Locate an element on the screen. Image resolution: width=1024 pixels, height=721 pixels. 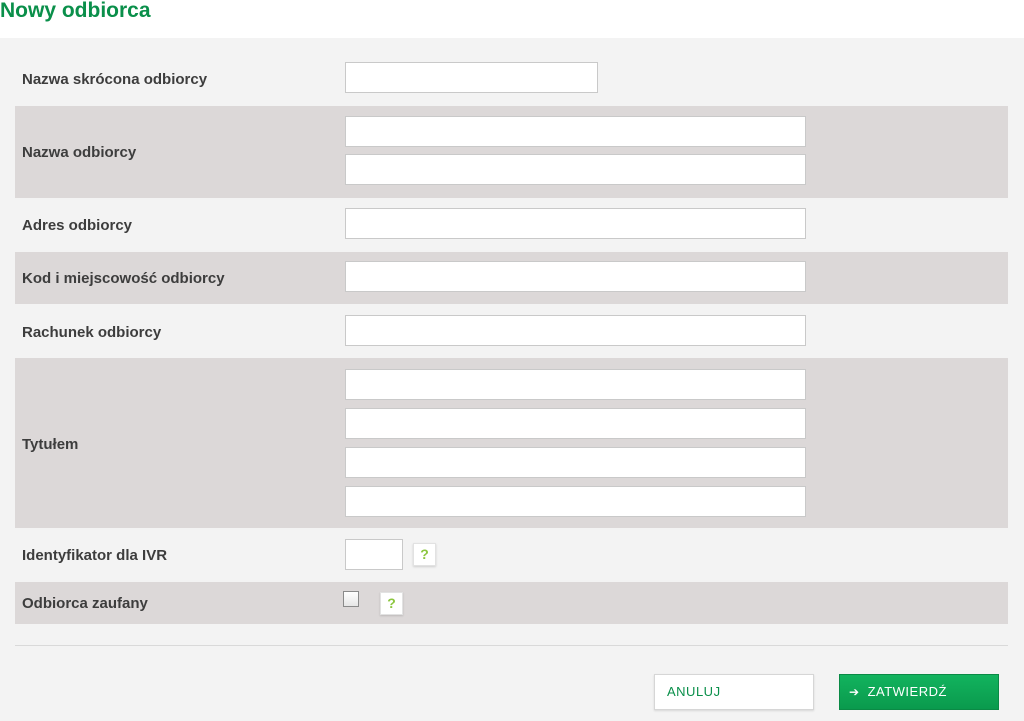
form-divider is located at coordinates (511, 645).